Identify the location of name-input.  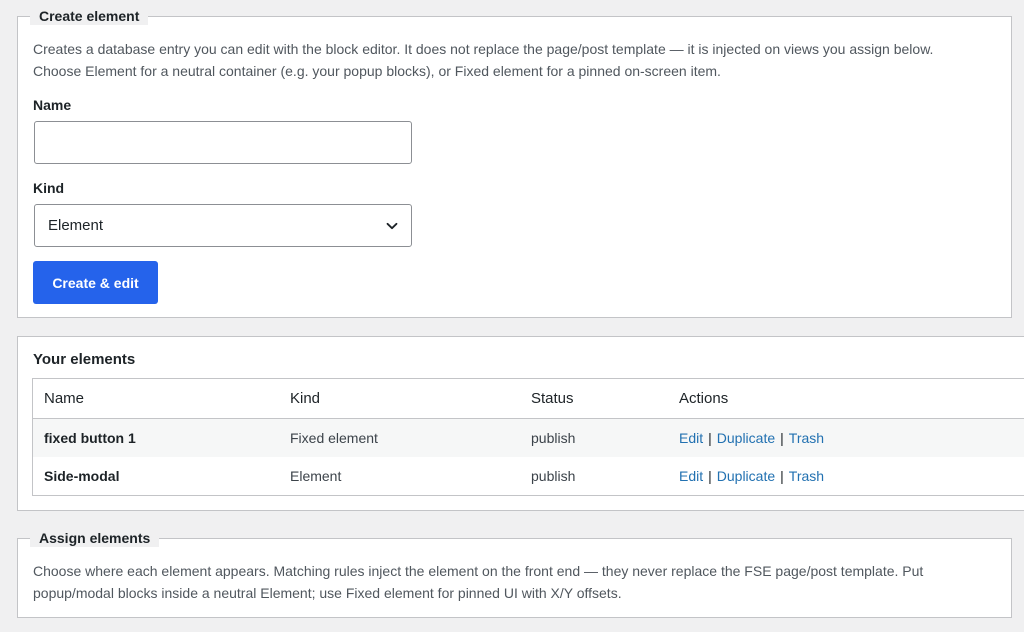
(223, 142).